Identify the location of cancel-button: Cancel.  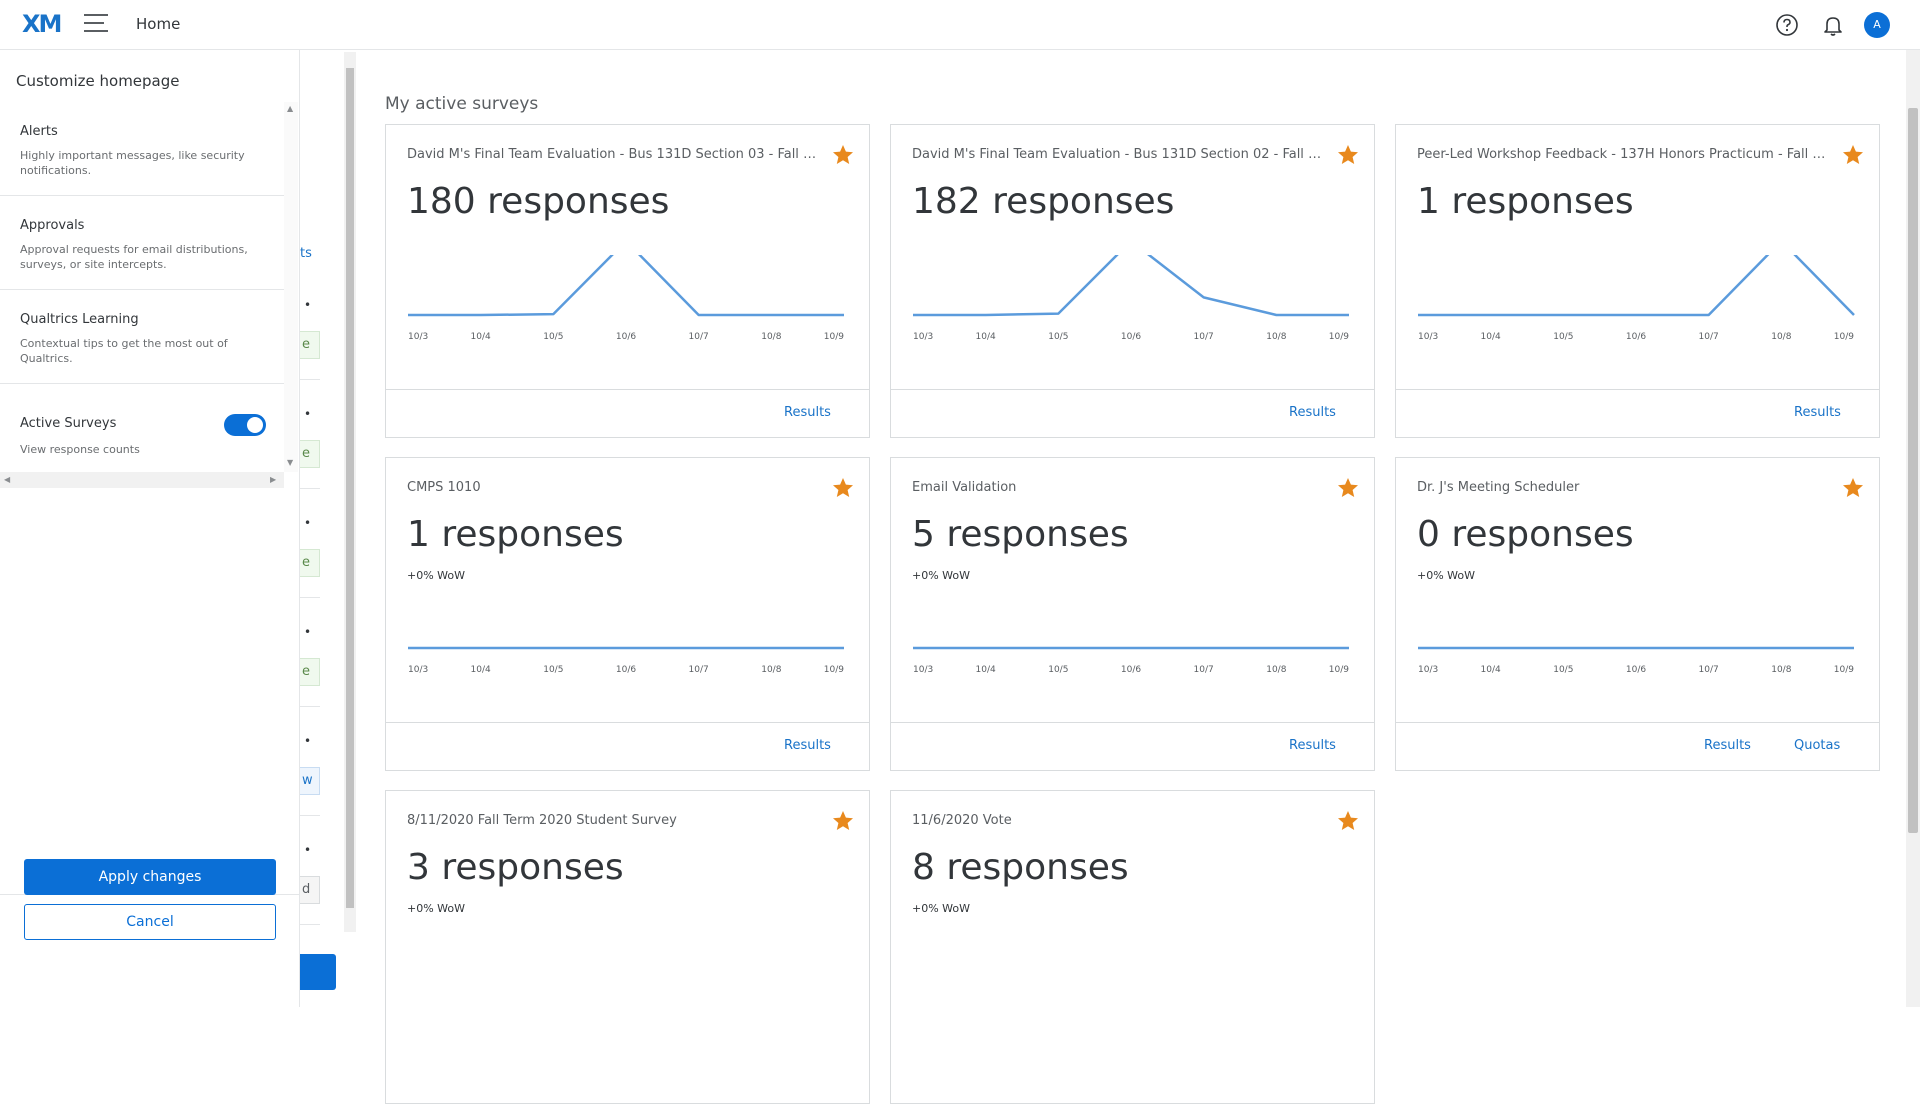
(150, 922).